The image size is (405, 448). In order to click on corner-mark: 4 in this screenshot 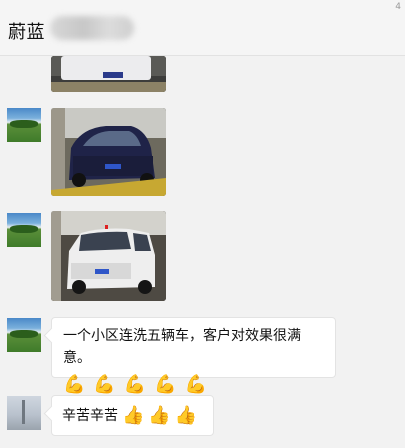, I will do `click(398, 7)`.